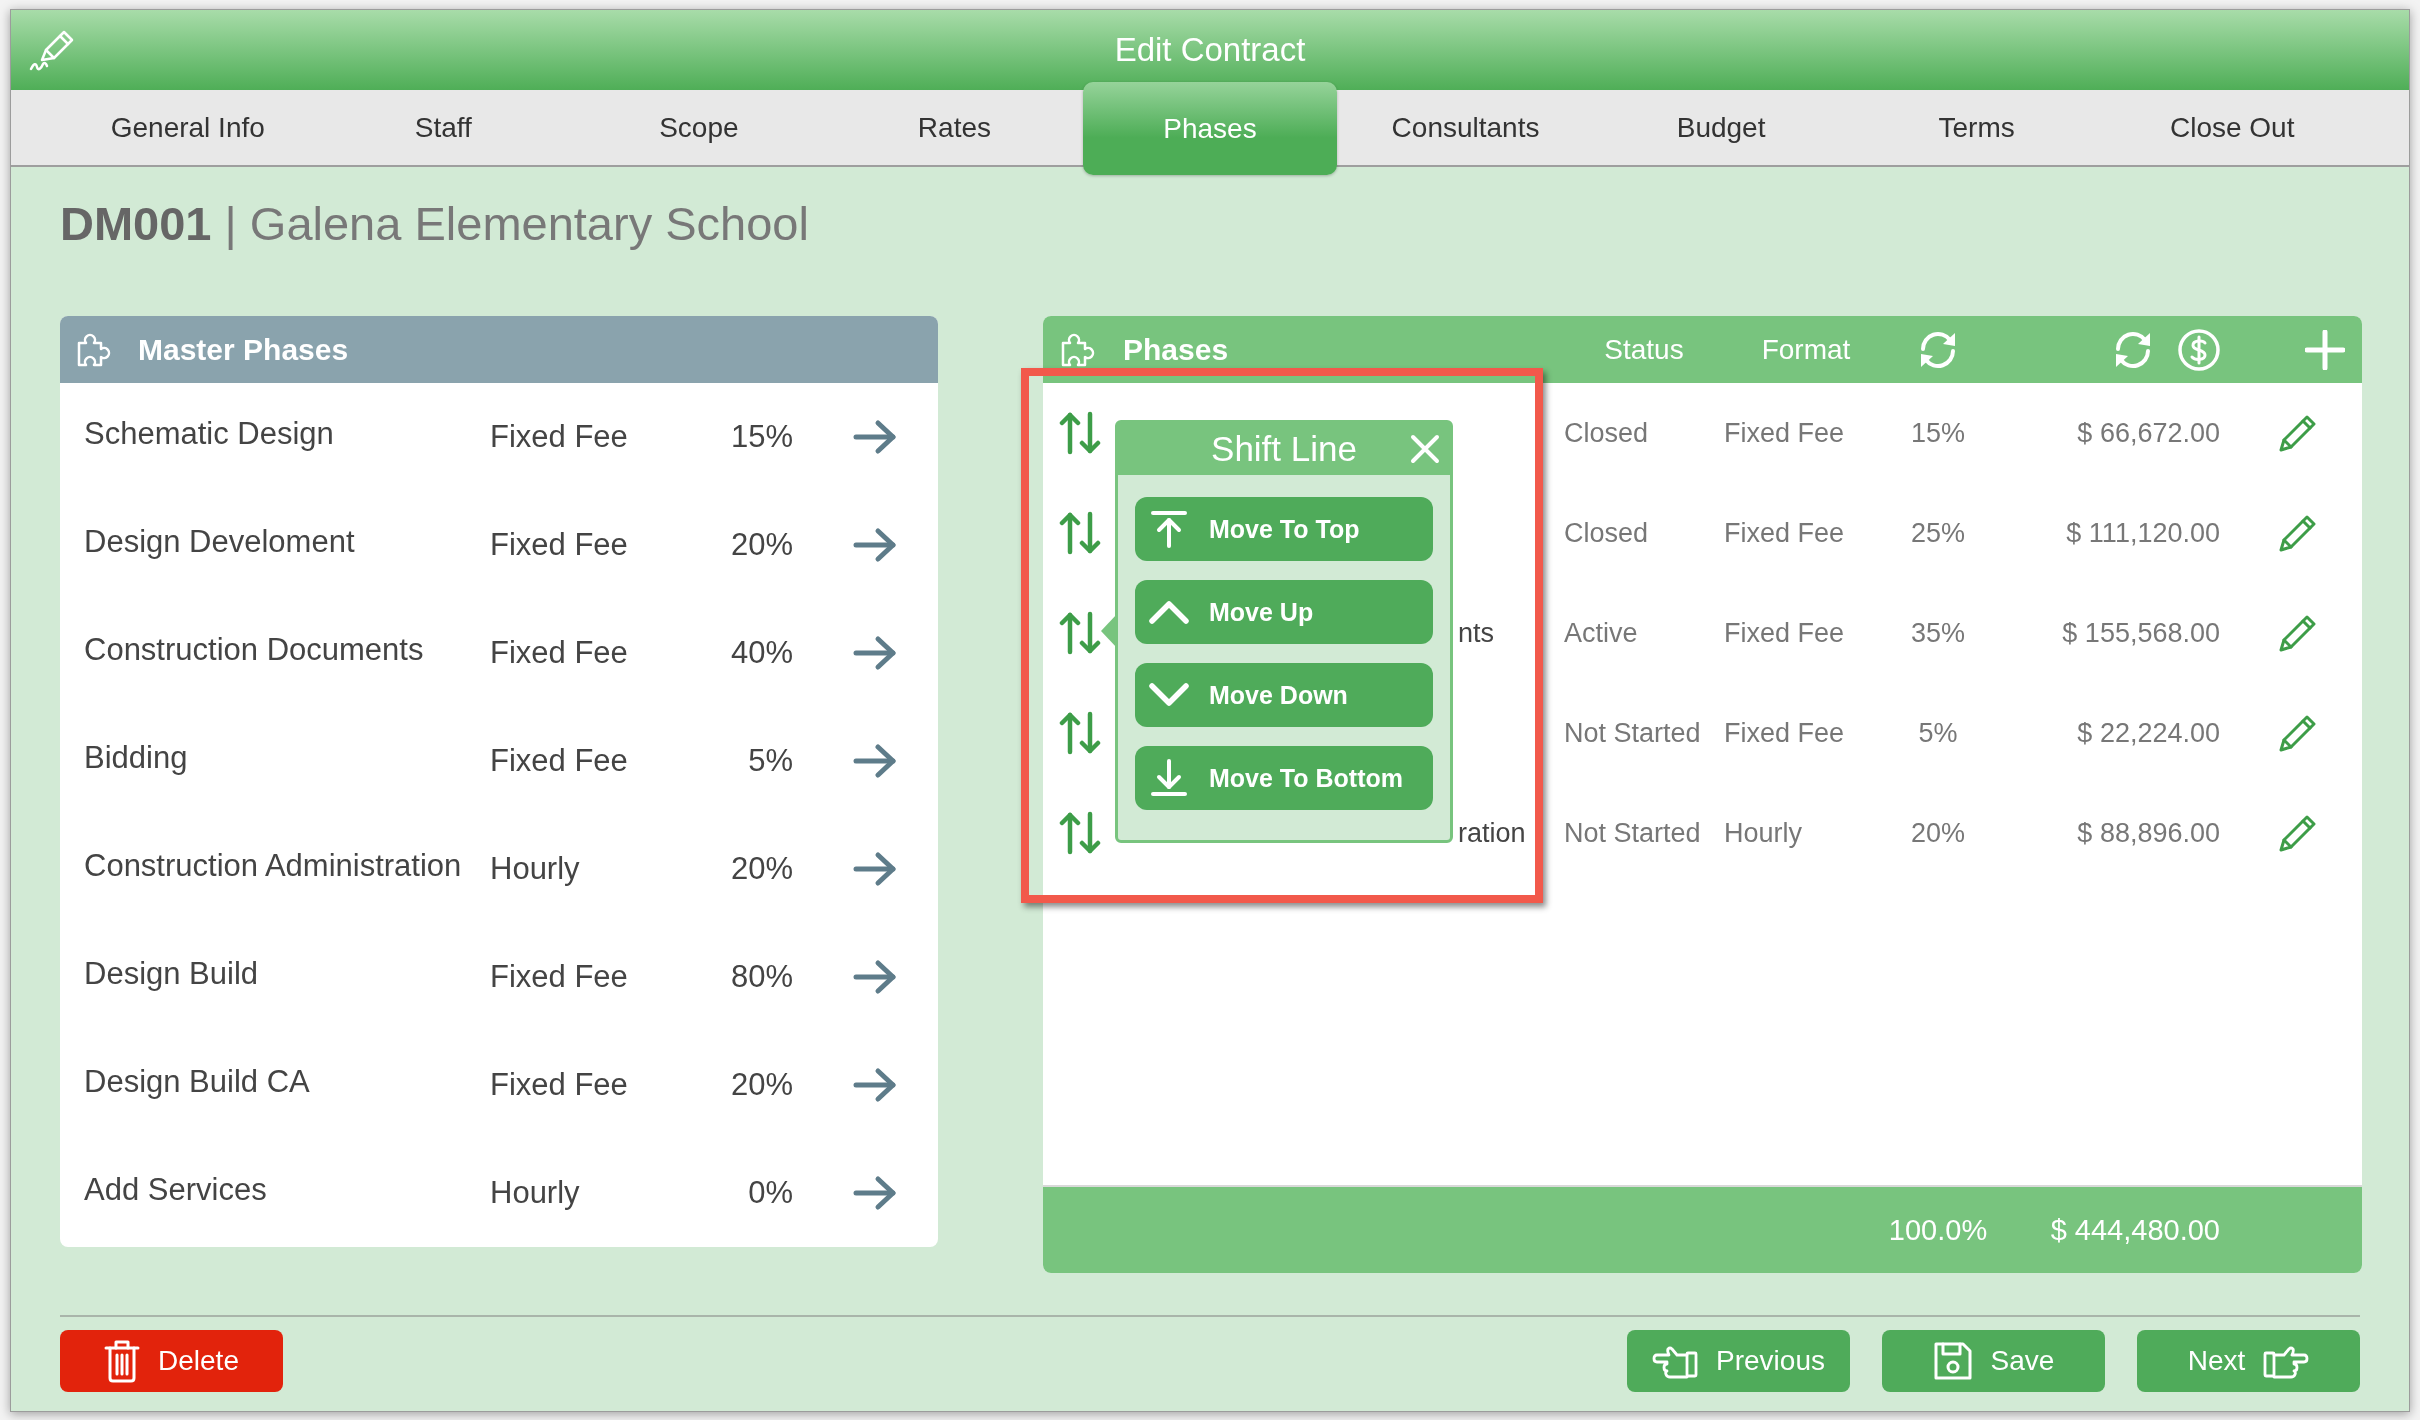 This screenshot has width=2420, height=1420. I want to click on previous-button: Previous, so click(1738, 1361).